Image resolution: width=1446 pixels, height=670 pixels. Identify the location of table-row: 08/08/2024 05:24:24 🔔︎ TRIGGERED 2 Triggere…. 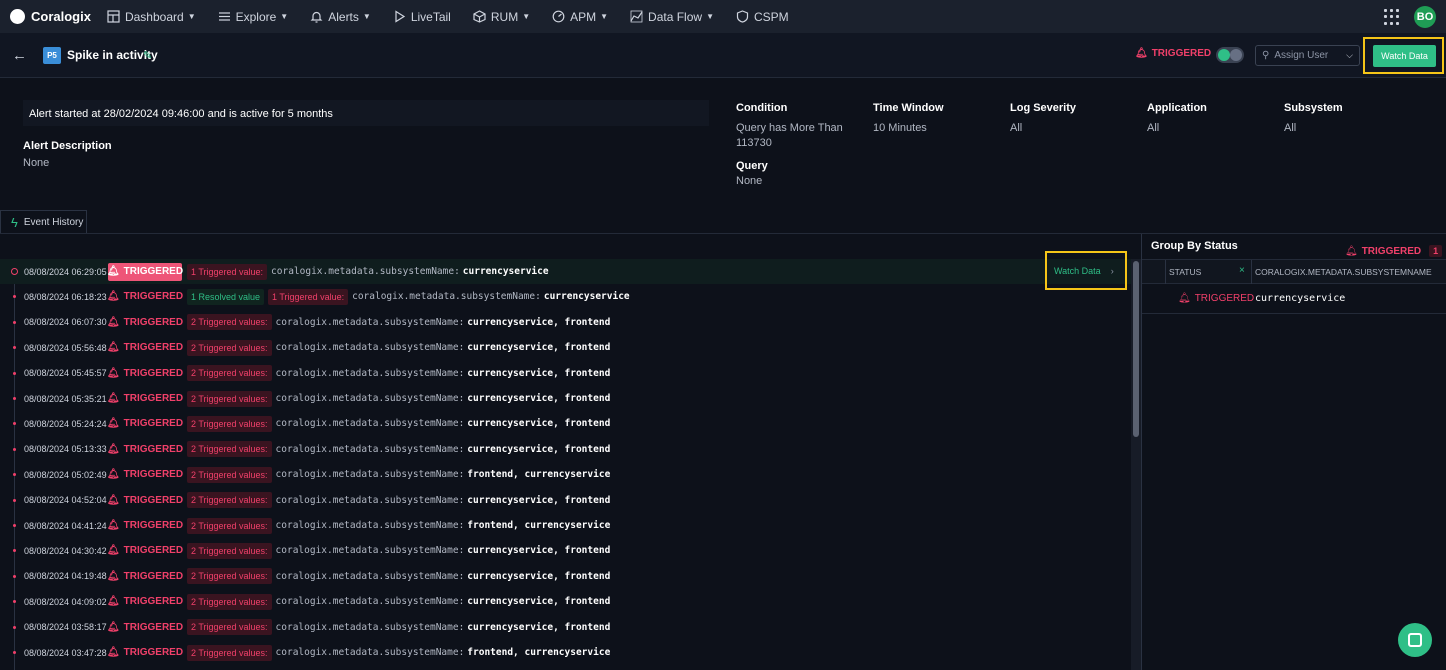
(565, 423).